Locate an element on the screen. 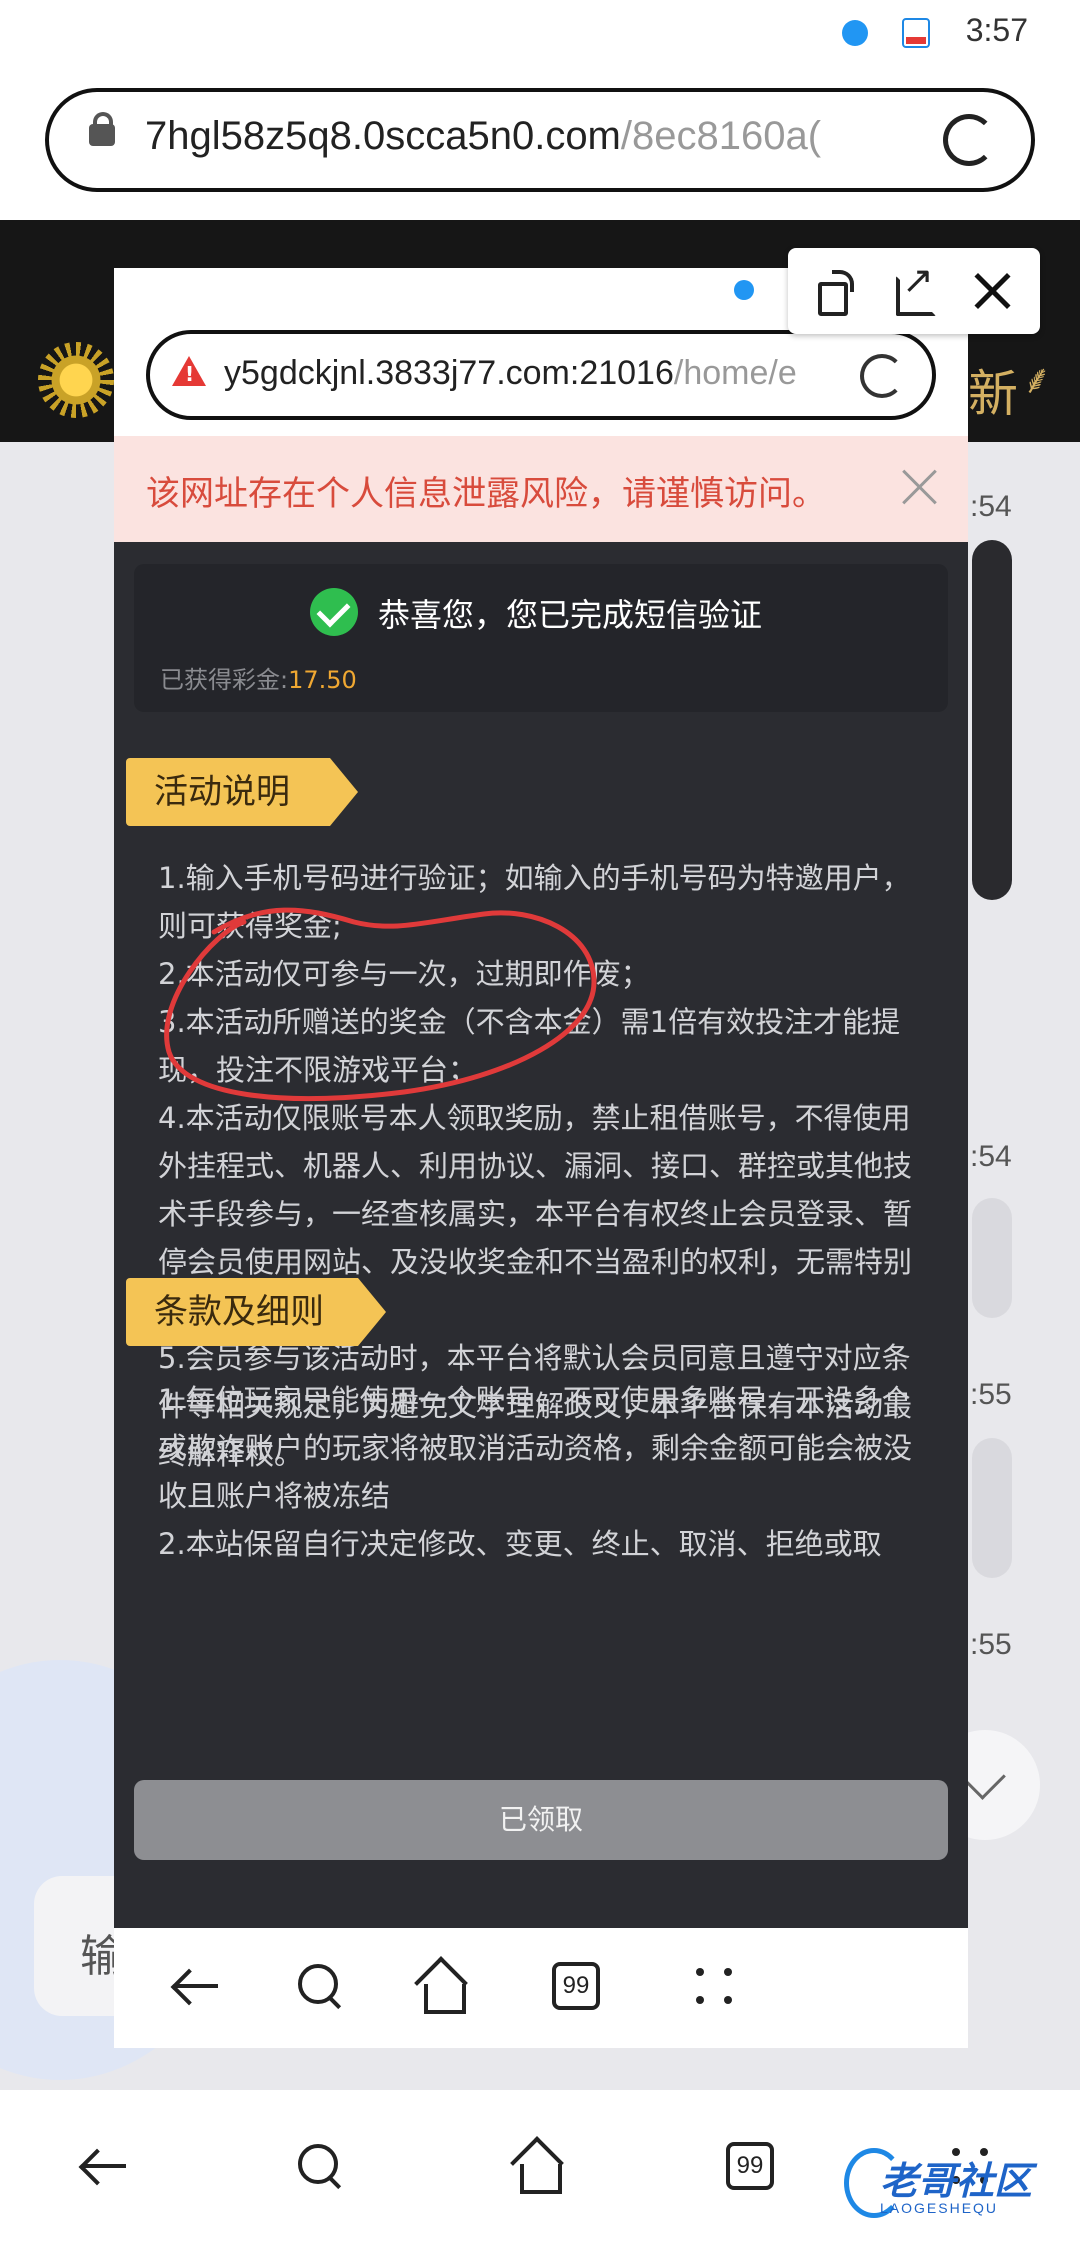 This screenshot has width=1080, height=2248. success-card: 恭喜您，您已完成短信验证 已获得彩金:17.50 is located at coordinates (541, 638).